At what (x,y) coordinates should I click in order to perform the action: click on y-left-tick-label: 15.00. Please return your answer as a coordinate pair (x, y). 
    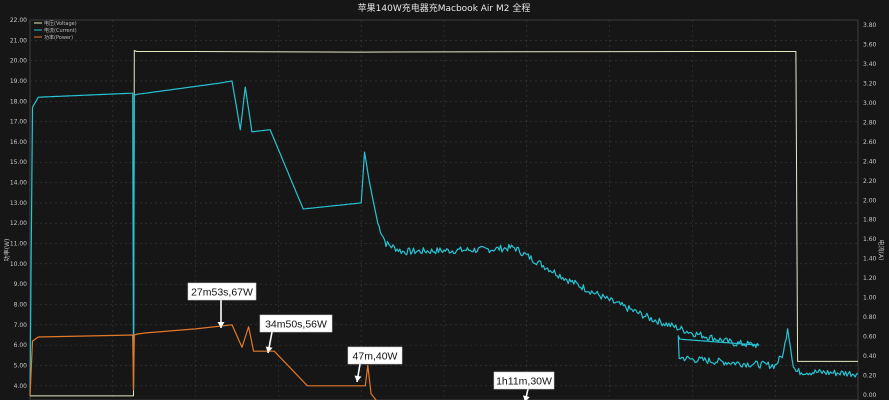
    Looking at the image, I should click on (18, 162).